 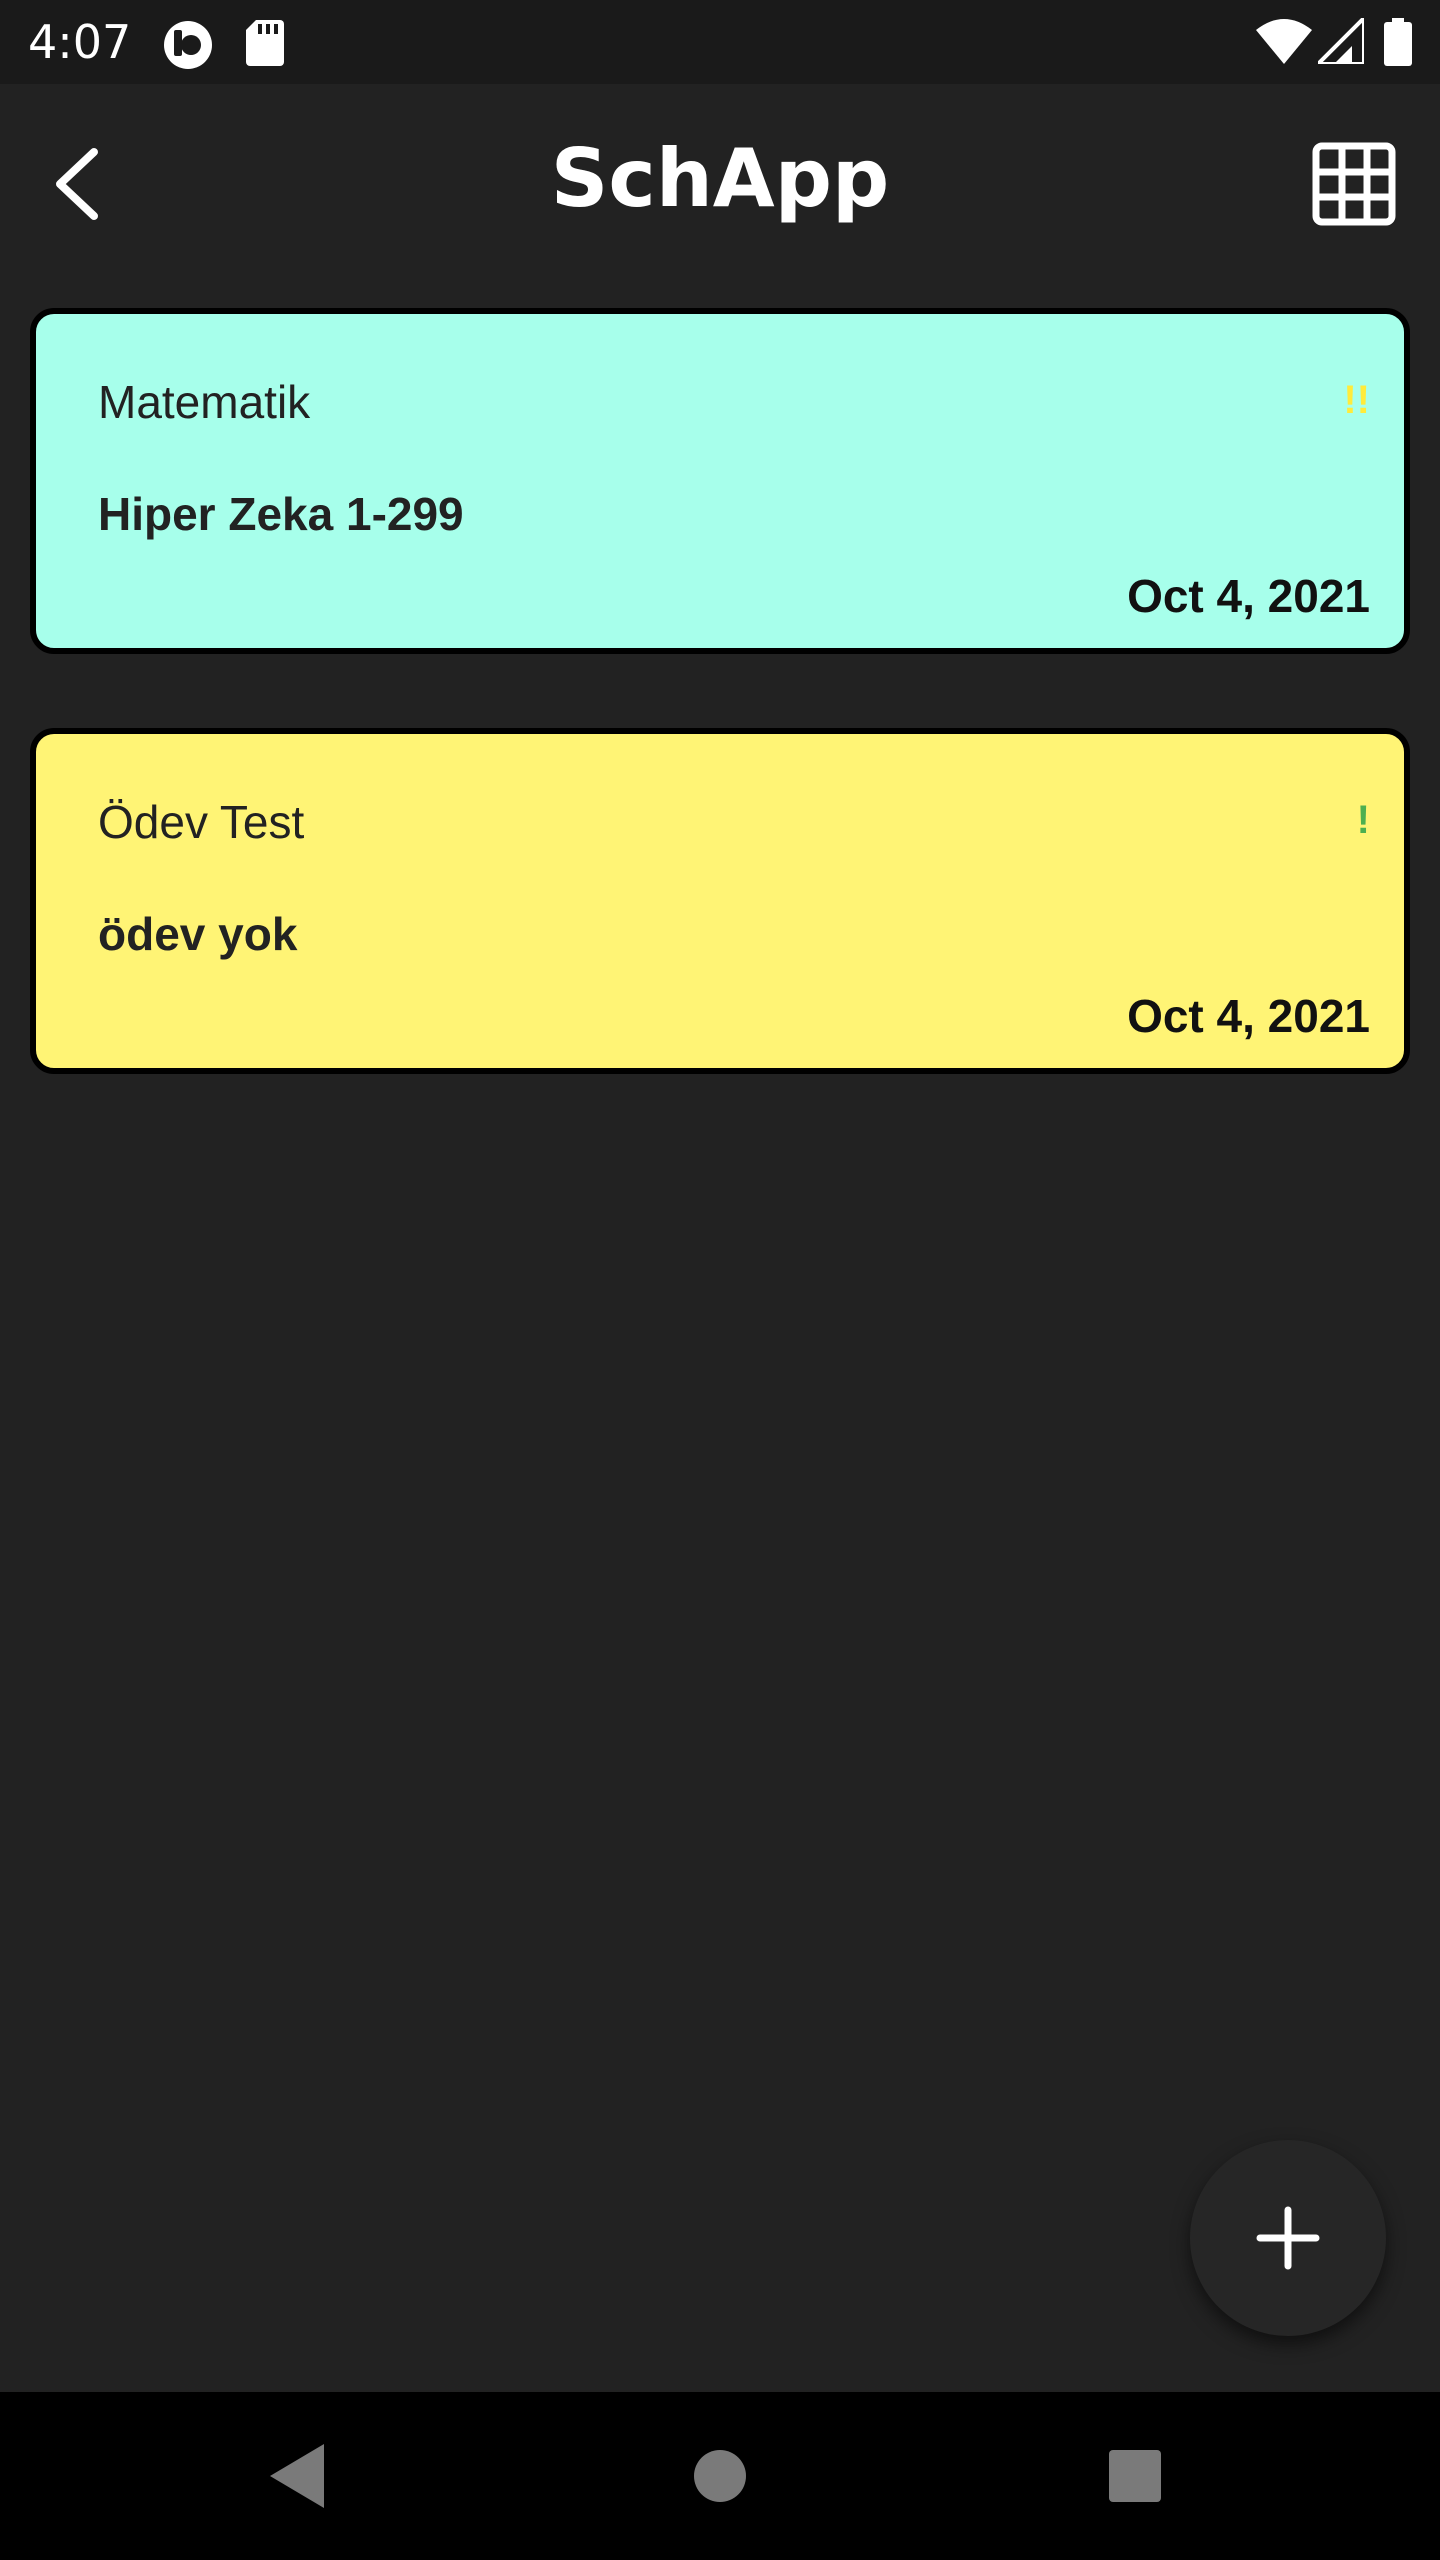 What do you see at coordinates (1363, 820) in the screenshot?
I see `task-priority: !` at bounding box center [1363, 820].